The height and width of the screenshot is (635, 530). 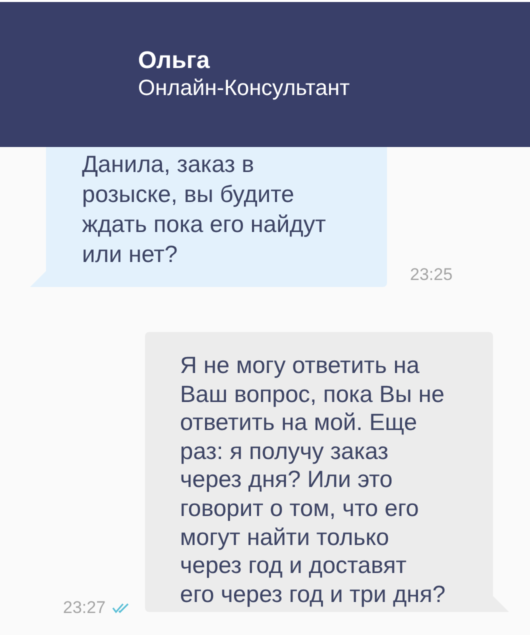 What do you see at coordinates (84, 608) in the screenshot?
I see `message-time: 23:27` at bounding box center [84, 608].